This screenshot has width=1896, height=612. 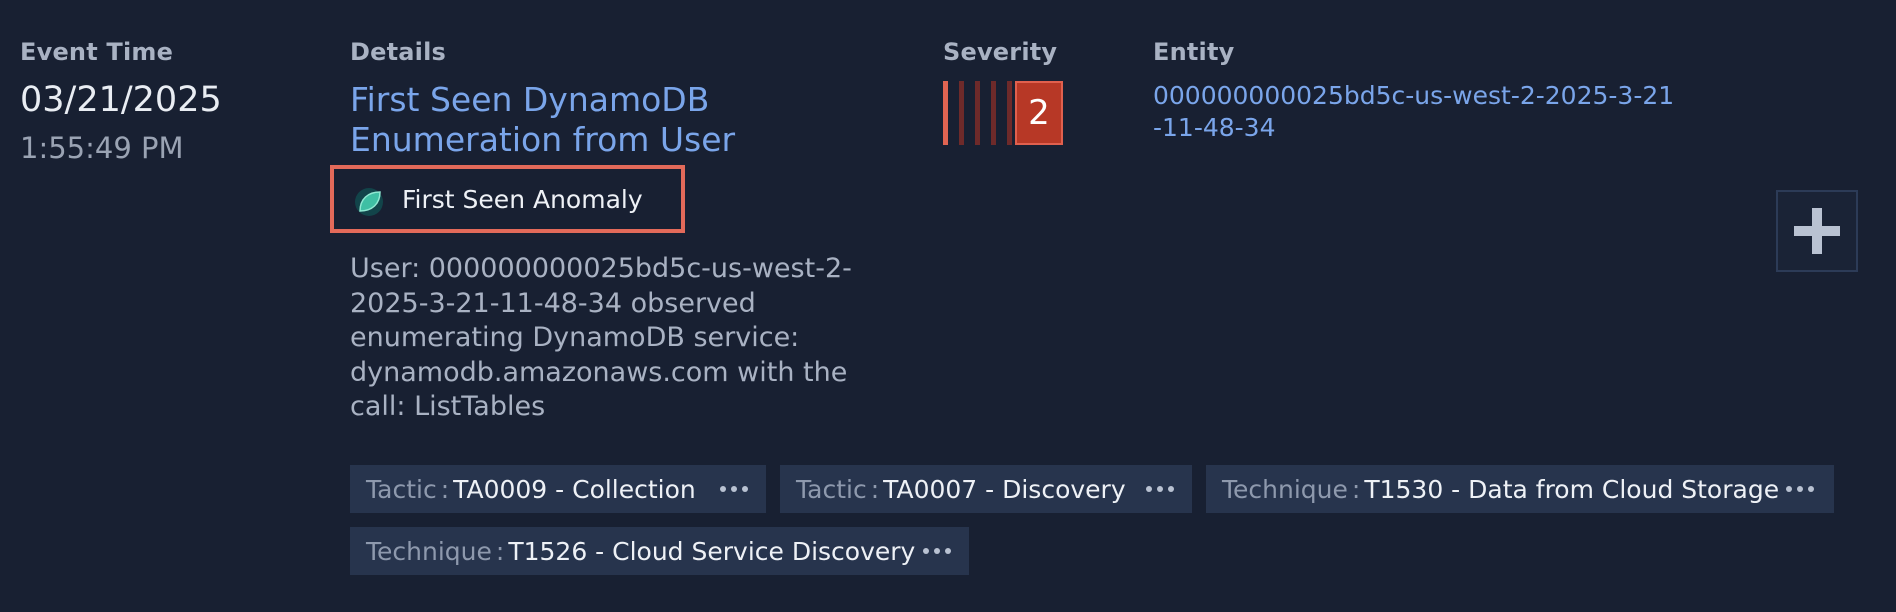 I want to click on tag-value: T1526 - Cloud Service Discovery, so click(x=712, y=551).